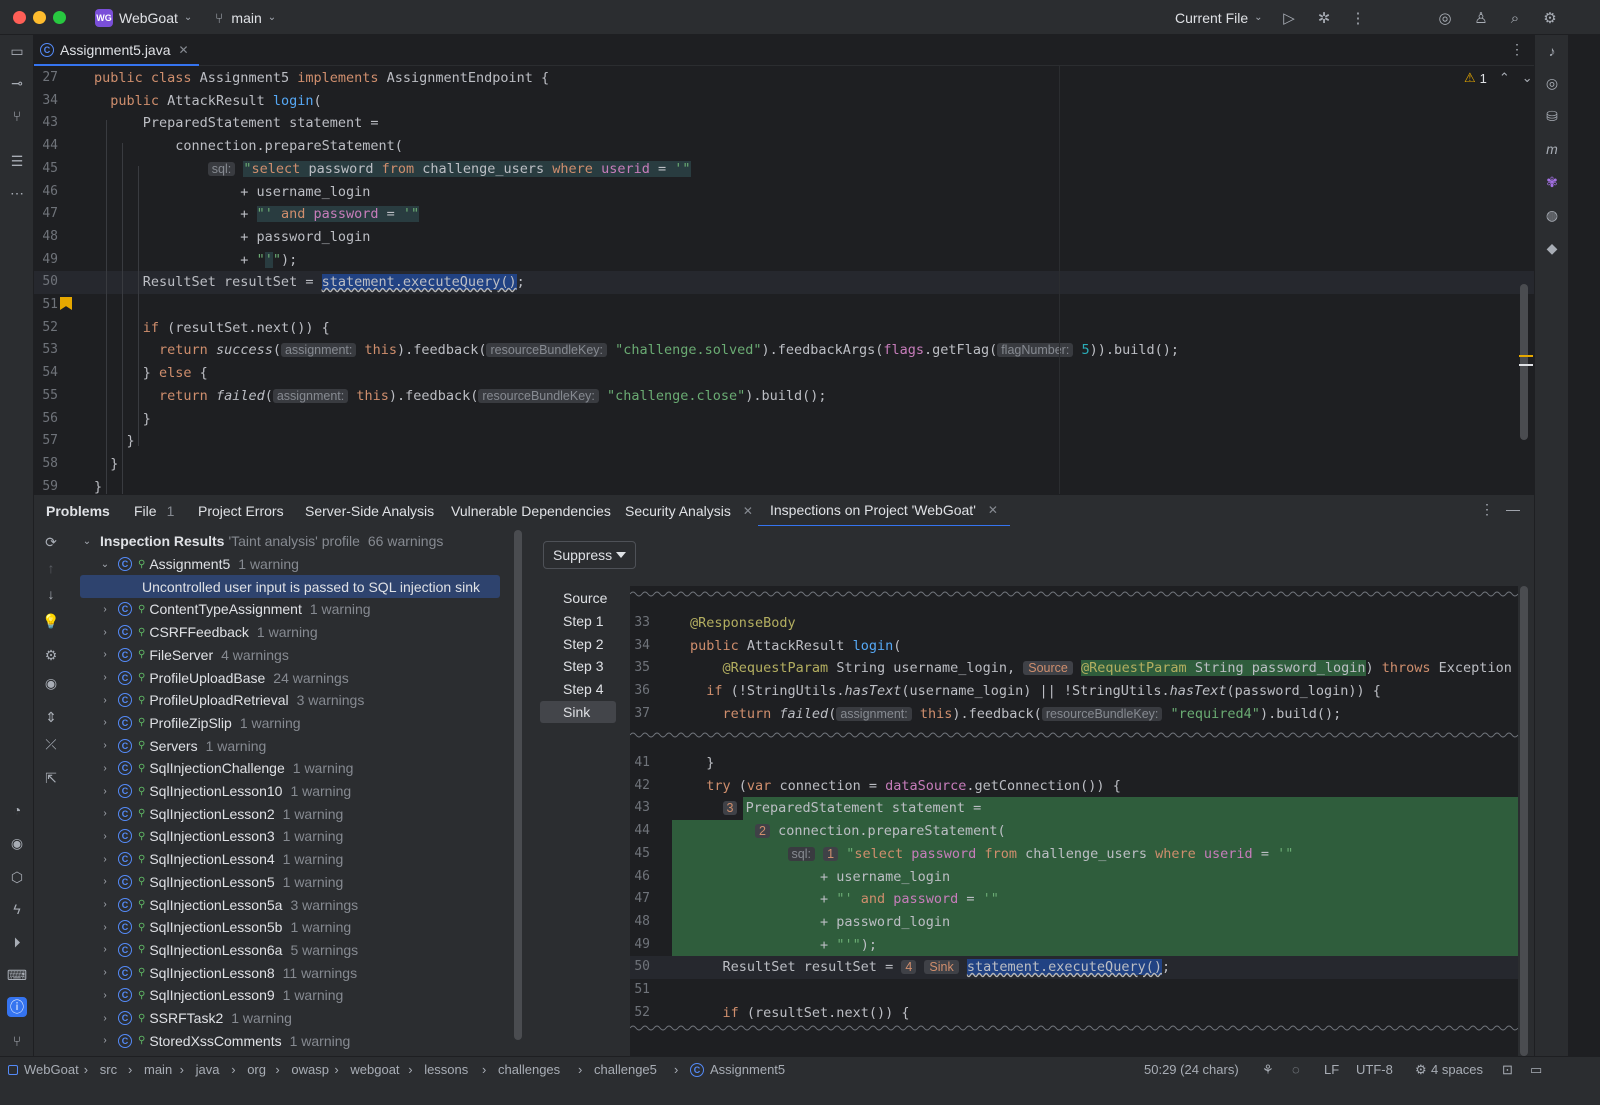 This screenshot has width=1600, height=1105. Describe the element at coordinates (17, 1007) in the screenshot. I see `problems-icon: ⓘ` at that location.